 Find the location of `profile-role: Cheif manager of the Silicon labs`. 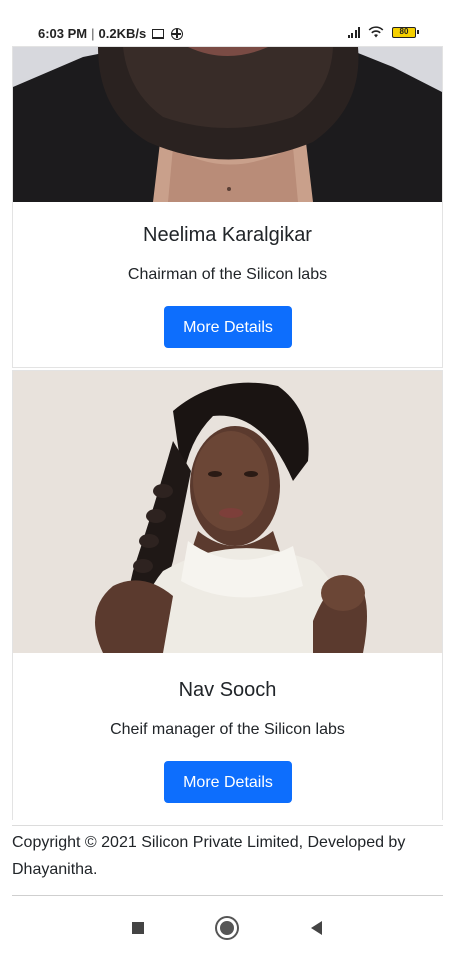

profile-role: Cheif manager of the Silicon labs is located at coordinates (227, 729).